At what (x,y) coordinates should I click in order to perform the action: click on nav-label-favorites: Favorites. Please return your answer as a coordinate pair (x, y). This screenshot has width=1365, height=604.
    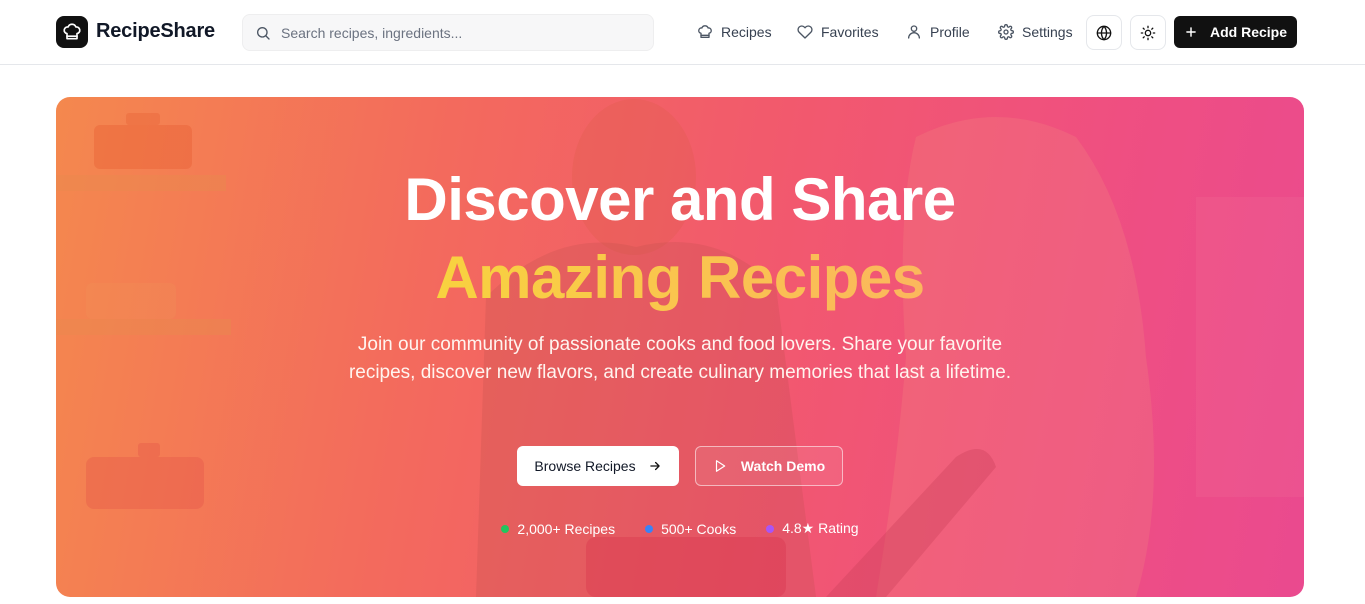
    Looking at the image, I should click on (850, 32).